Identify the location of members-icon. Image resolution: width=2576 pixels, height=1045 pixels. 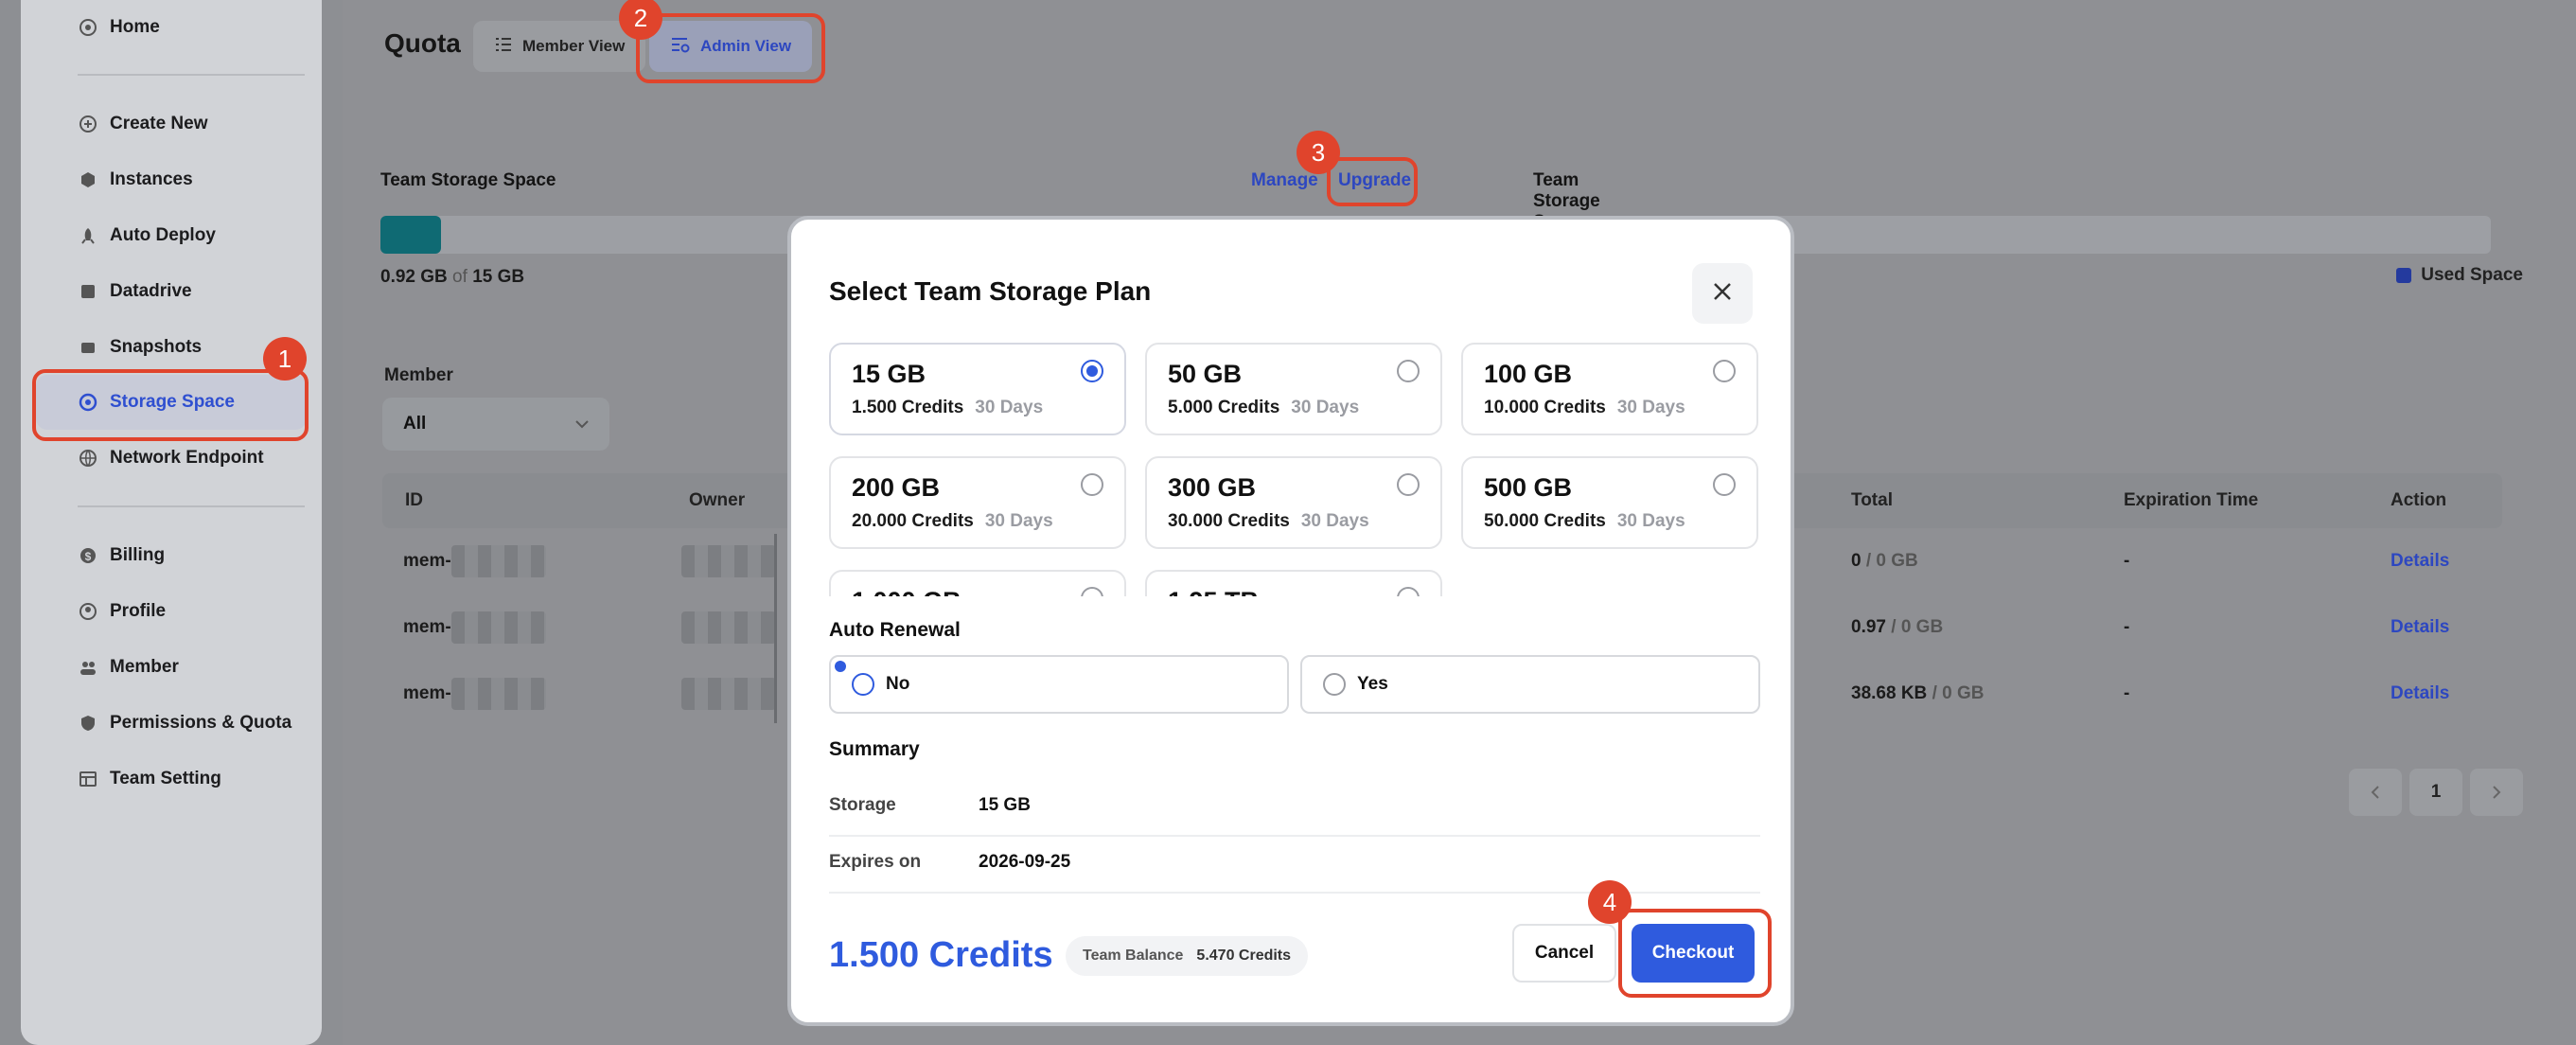
(88, 668).